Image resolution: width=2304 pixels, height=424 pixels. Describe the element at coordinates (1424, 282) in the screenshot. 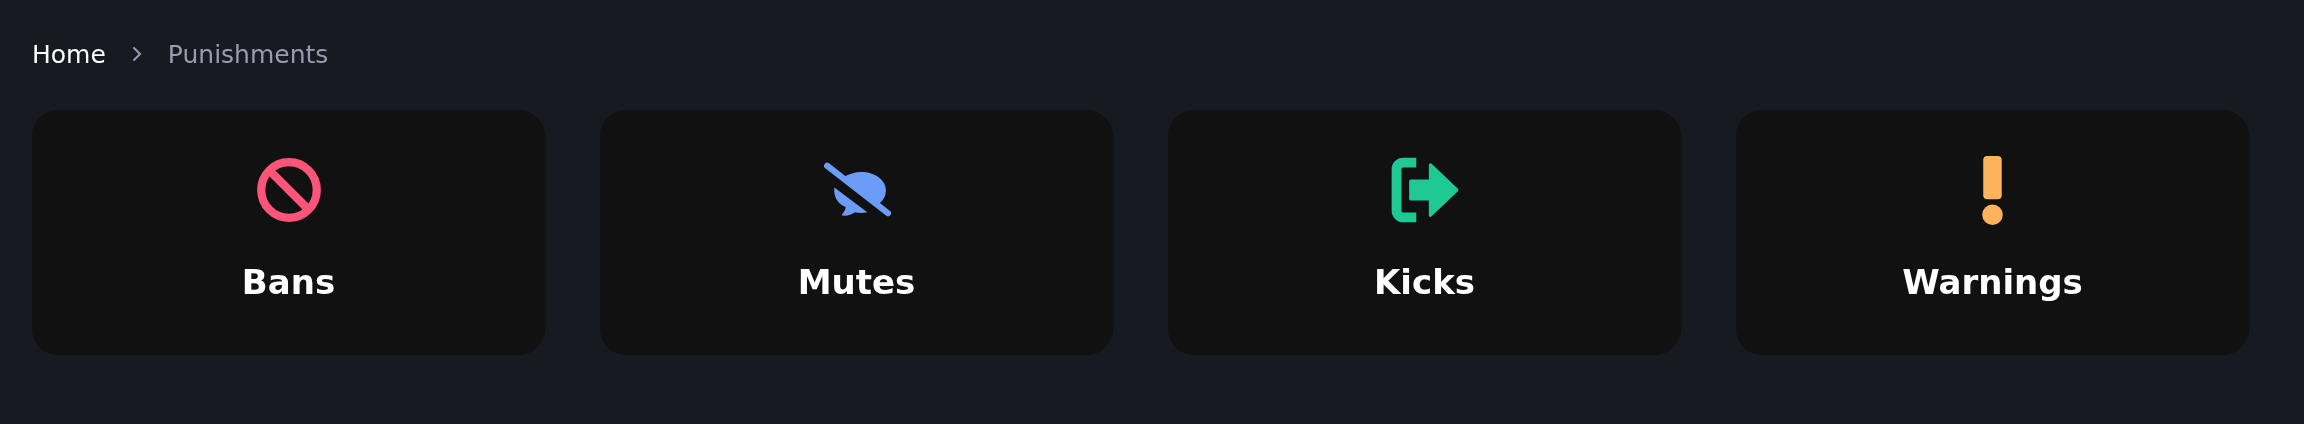

I see `card-title: Kicks` at that location.